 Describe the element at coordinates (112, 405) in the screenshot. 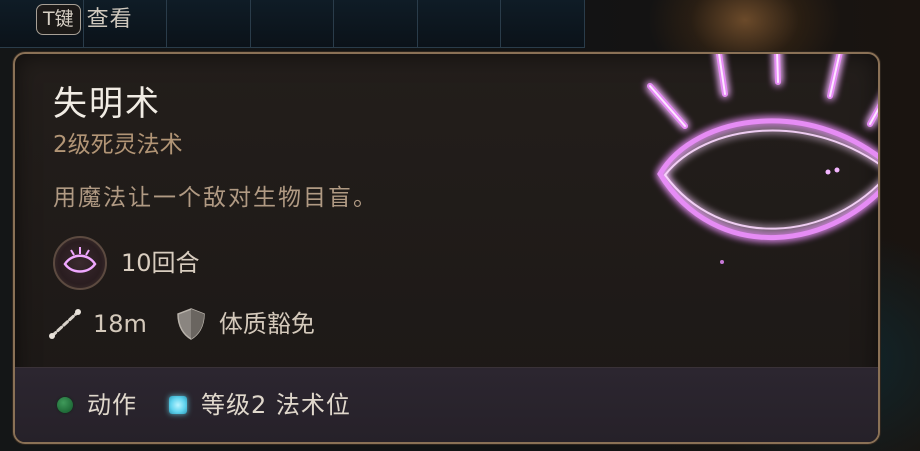

I see `action-cost-label: 动作` at that location.